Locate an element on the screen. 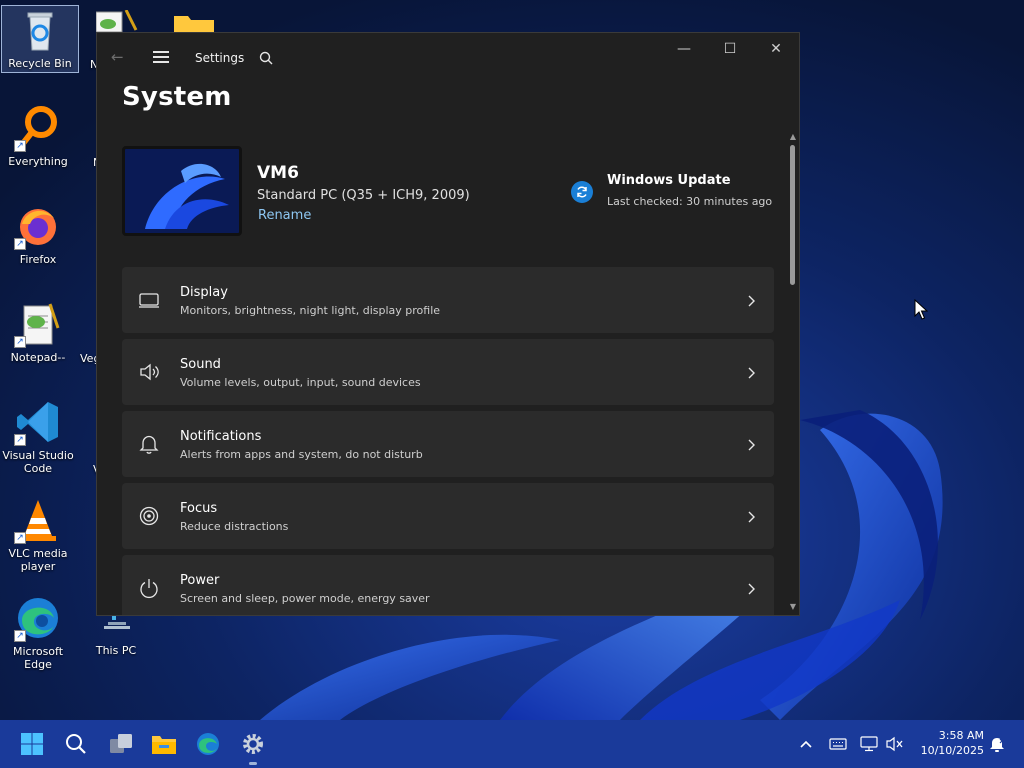 Image resolution: width=1024 pixels, height=768 pixels. bell-icon is located at coordinates (149, 444).